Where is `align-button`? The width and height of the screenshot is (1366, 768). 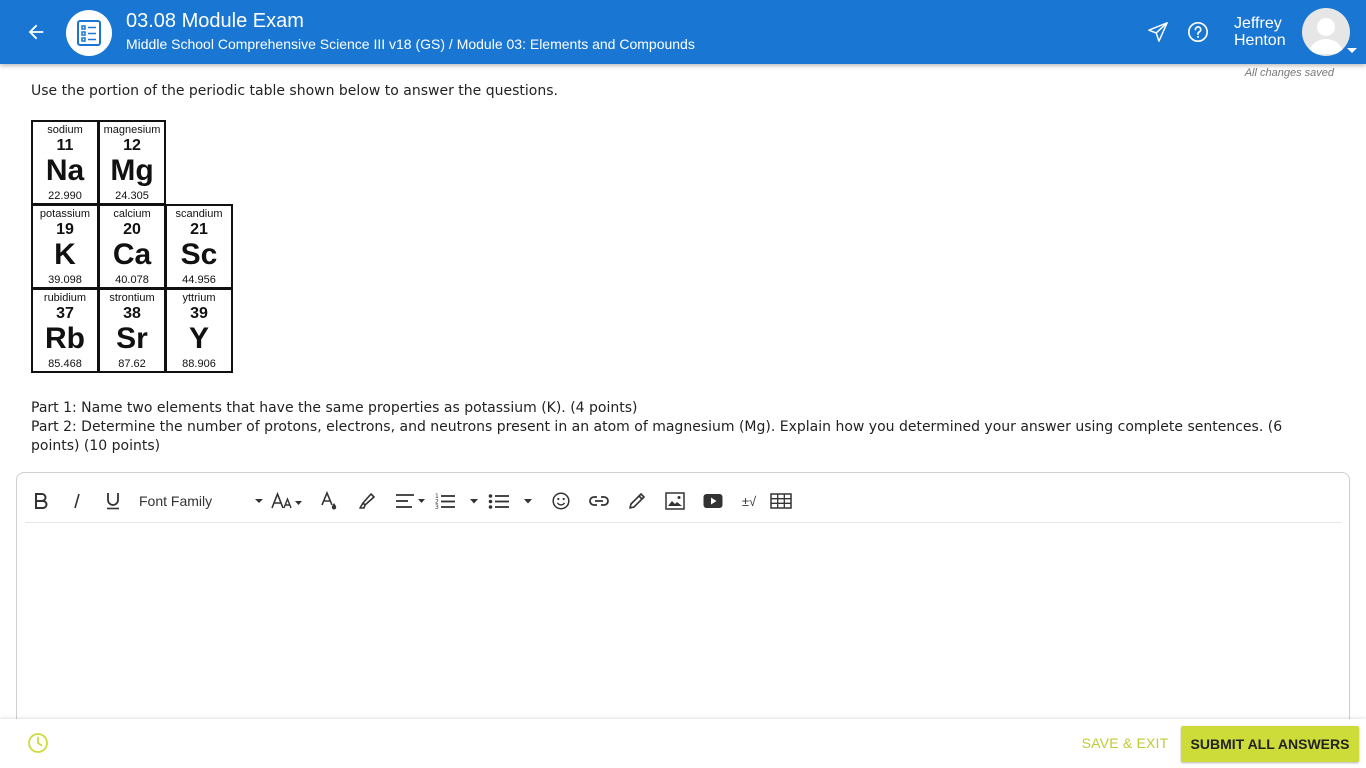
align-button is located at coordinates (411, 501).